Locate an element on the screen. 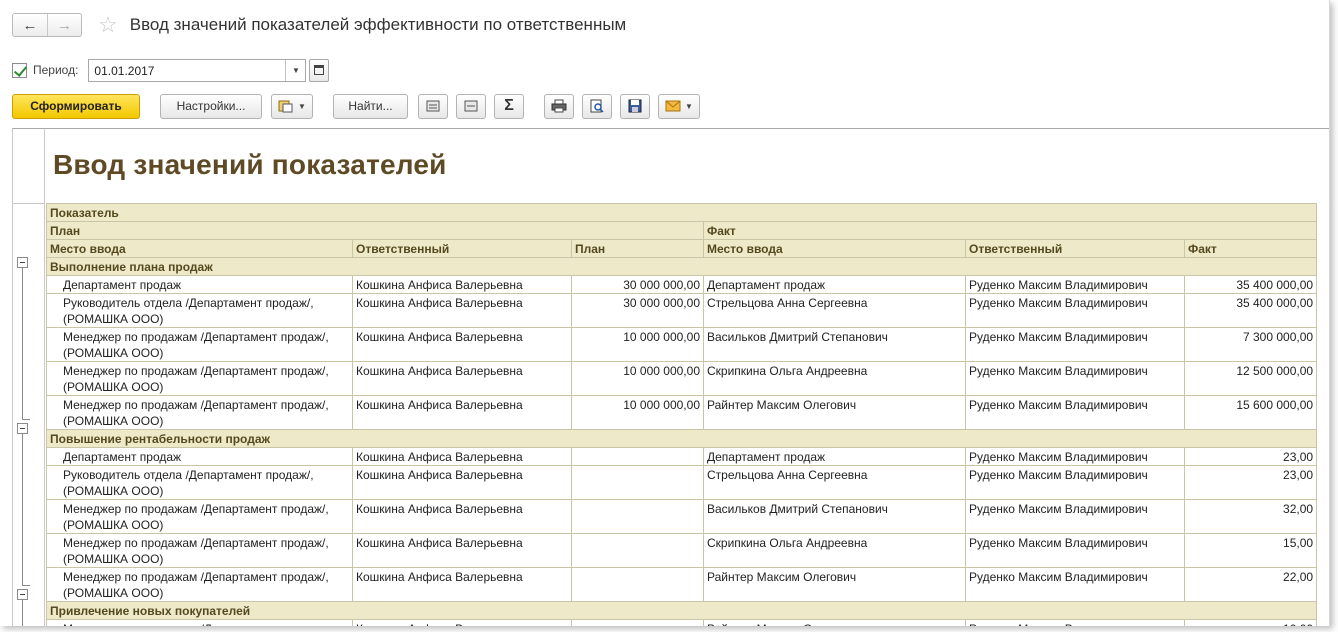 The height and width of the screenshot is (632, 1338). generate-button: Сформировать is located at coordinates (76, 106).